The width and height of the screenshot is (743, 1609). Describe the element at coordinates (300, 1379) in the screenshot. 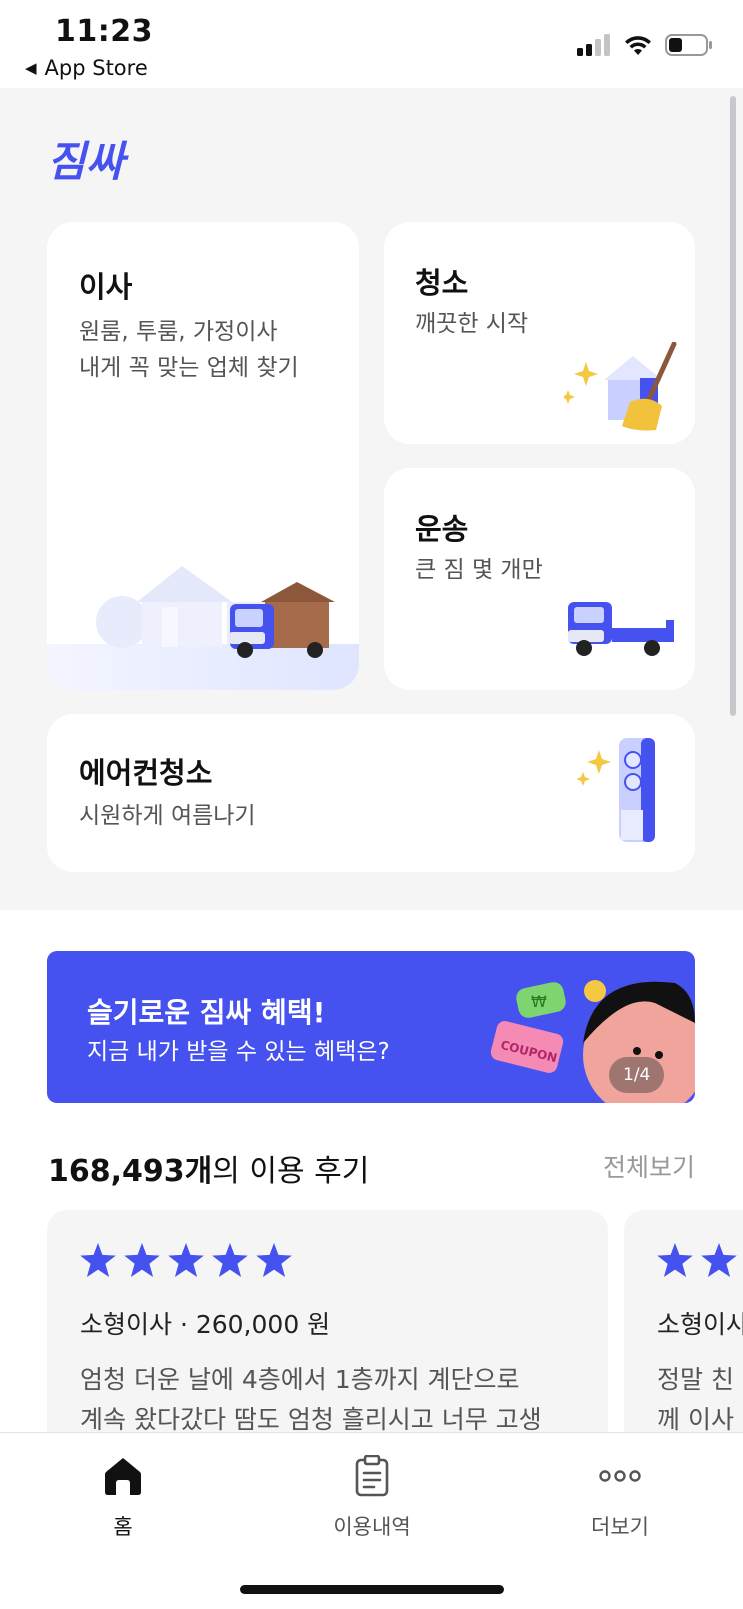

I see `review-text-line: 엄청 더운 날에 4층에서 1층까지 계단으로` at that location.